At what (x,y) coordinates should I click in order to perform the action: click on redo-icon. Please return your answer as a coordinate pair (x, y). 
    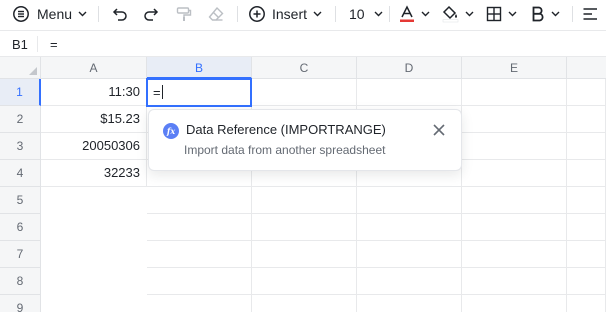
    Looking at the image, I should click on (151, 14).